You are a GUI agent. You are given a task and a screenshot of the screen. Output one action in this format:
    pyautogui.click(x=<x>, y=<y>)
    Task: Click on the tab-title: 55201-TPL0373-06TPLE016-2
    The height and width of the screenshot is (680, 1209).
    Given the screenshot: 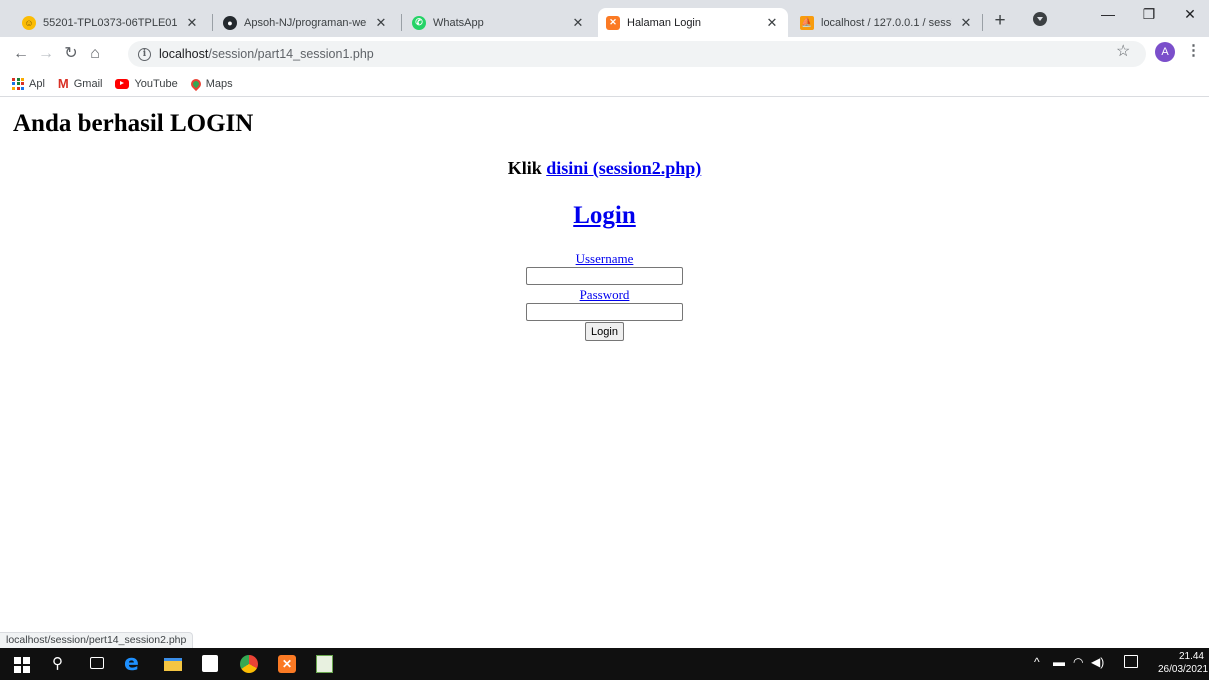 What is the action you would take?
    pyautogui.click(x=110, y=22)
    